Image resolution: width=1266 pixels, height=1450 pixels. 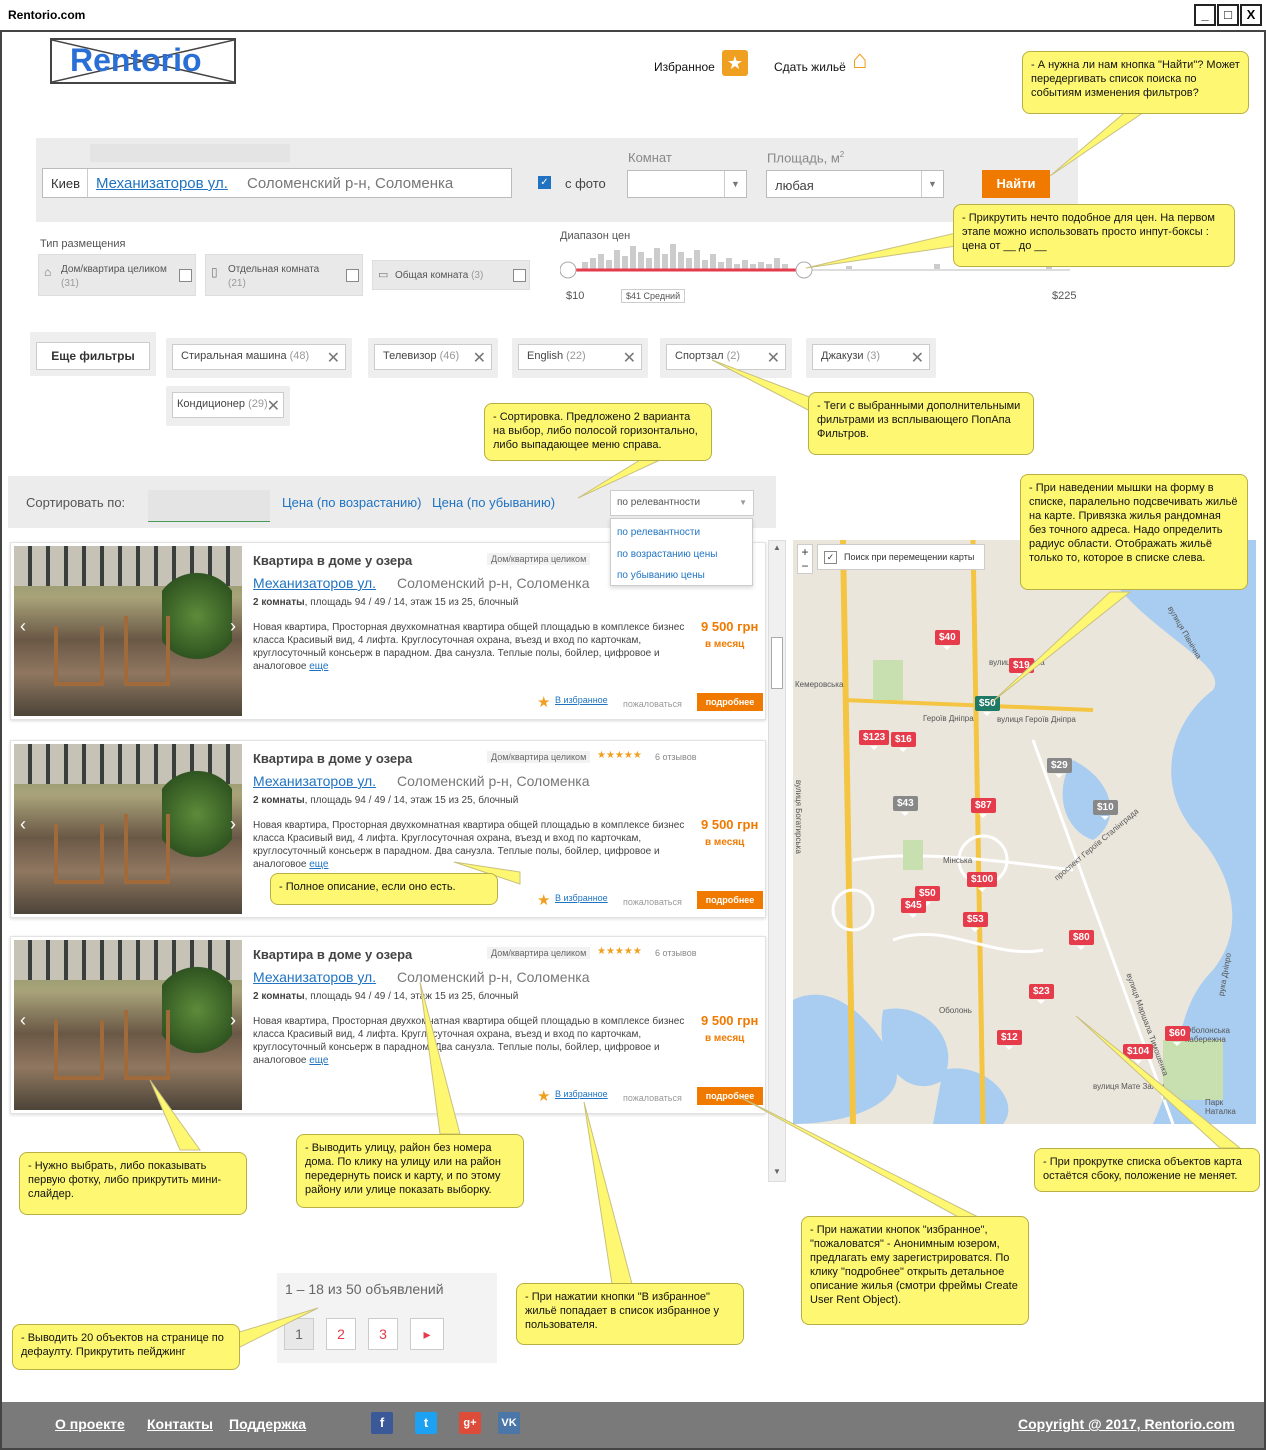 What do you see at coordinates (684, 67) in the screenshot?
I see `favorites-link: Избранное` at bounding box center [684, 67].